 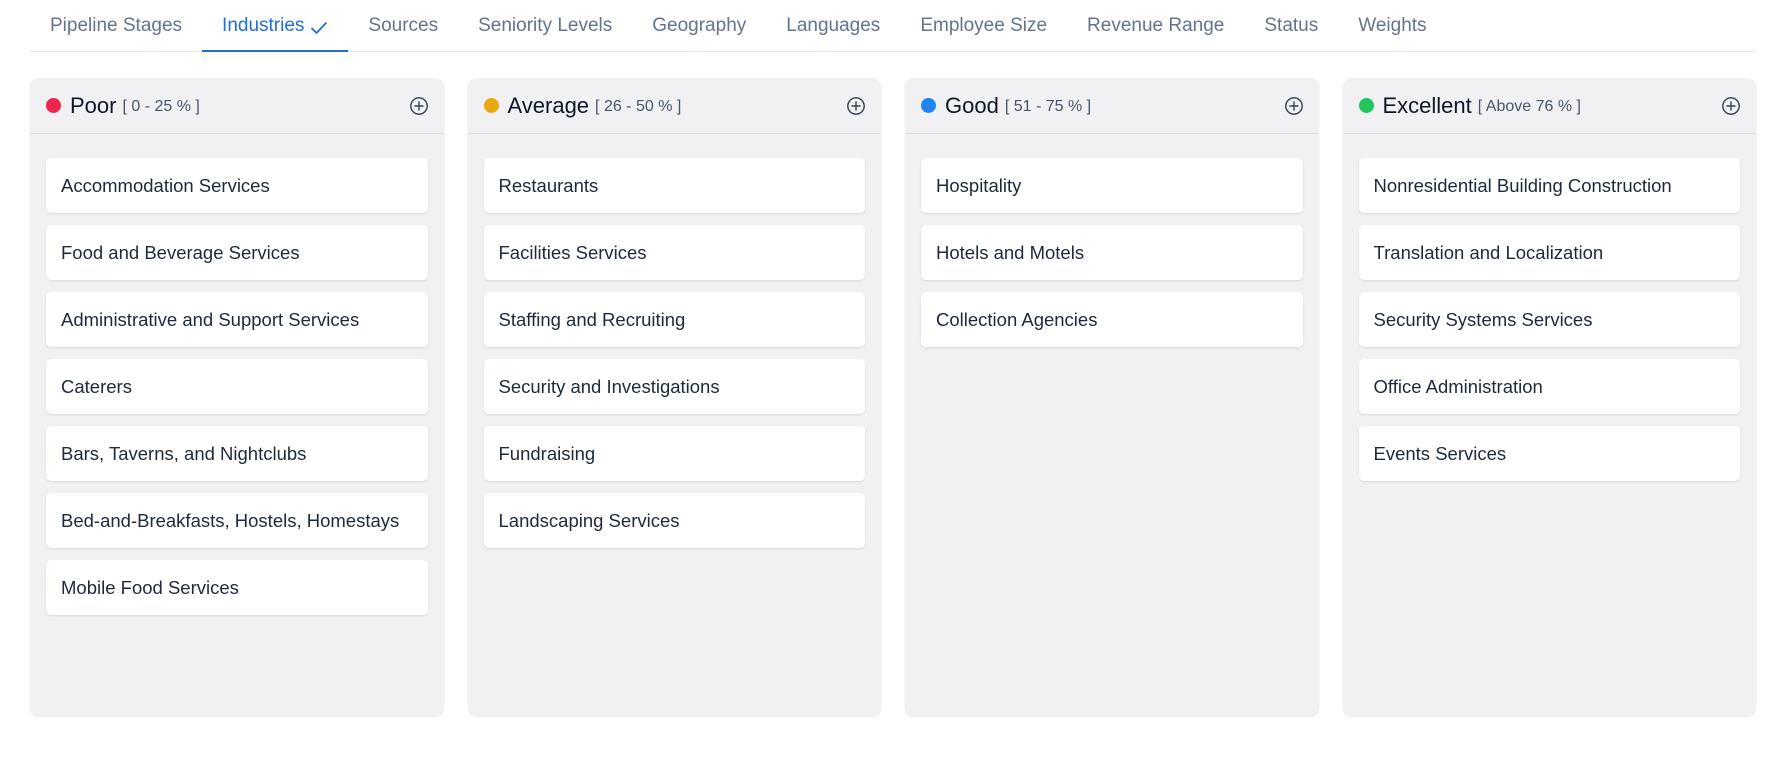 What do you see at coordinates (1549, 386) in the screenshot?
I see `industry-card: Office Administration` at bounding box center [1549, 386].